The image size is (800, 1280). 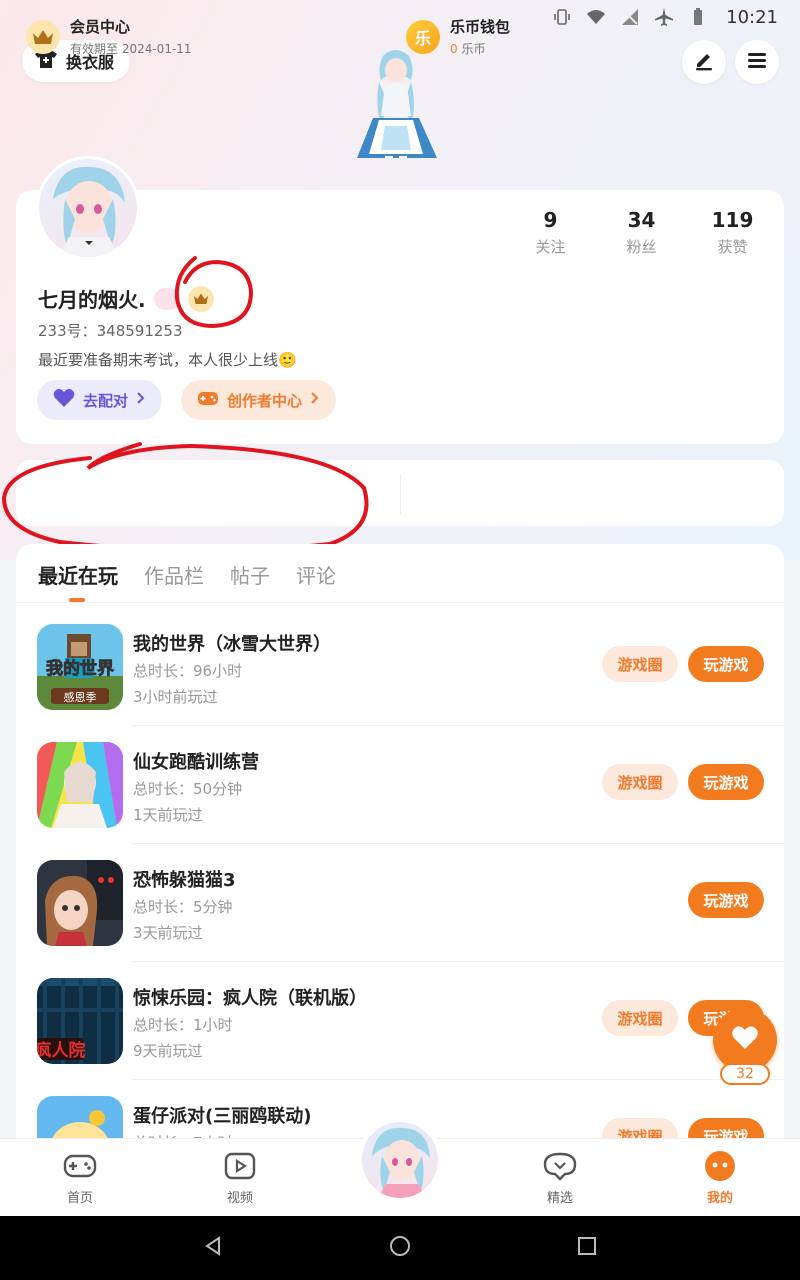 I want to click on divider, so click(x=400, y=494).